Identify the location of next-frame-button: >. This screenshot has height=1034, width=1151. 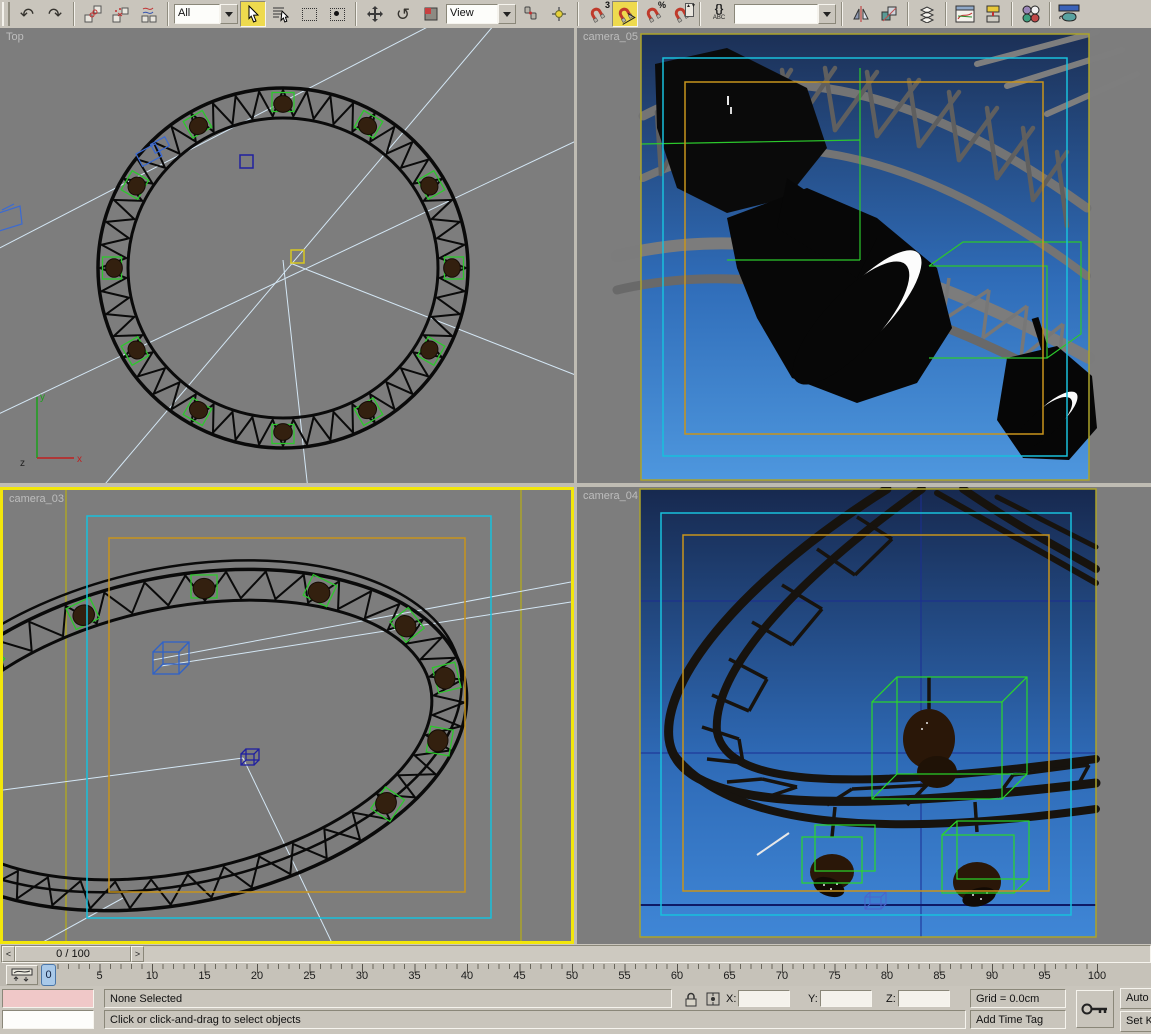
(137, 954).